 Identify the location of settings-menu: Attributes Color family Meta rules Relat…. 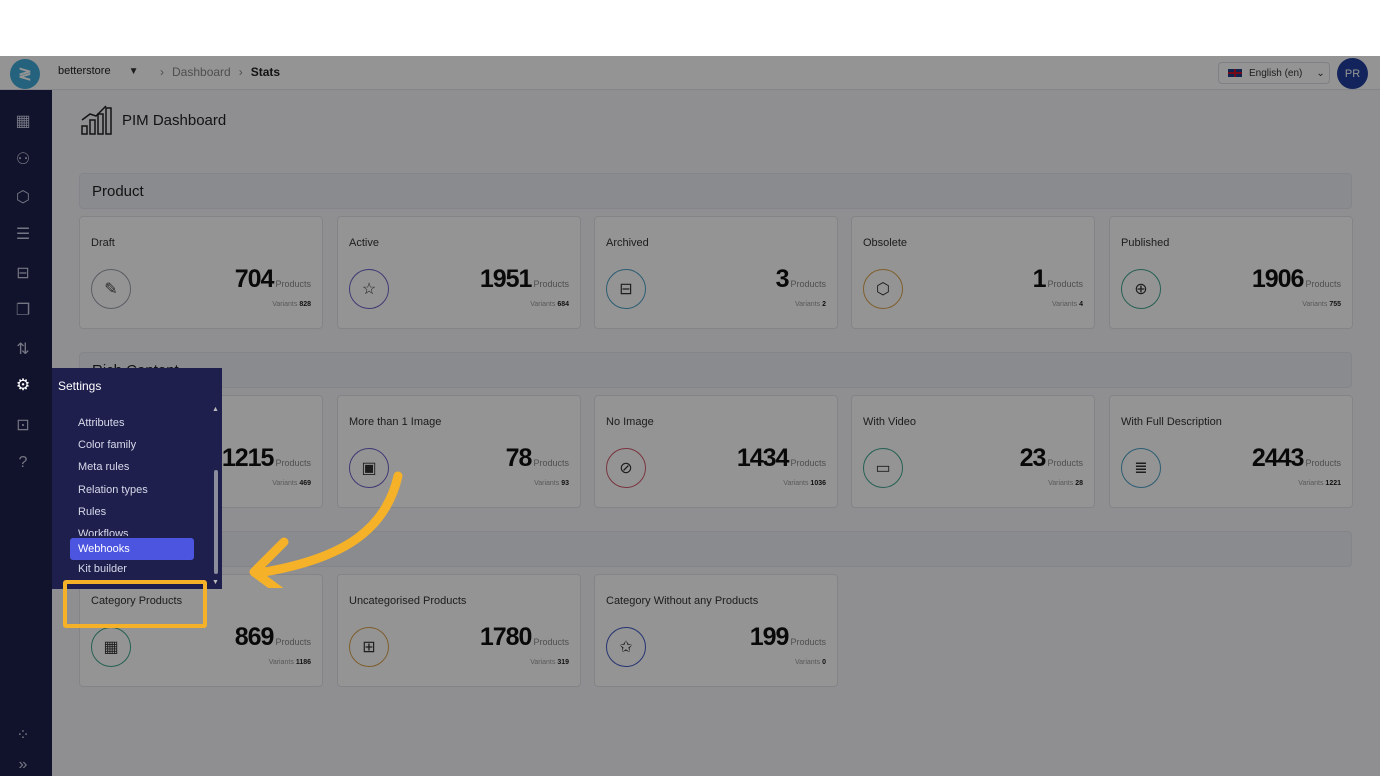
(137, 496).